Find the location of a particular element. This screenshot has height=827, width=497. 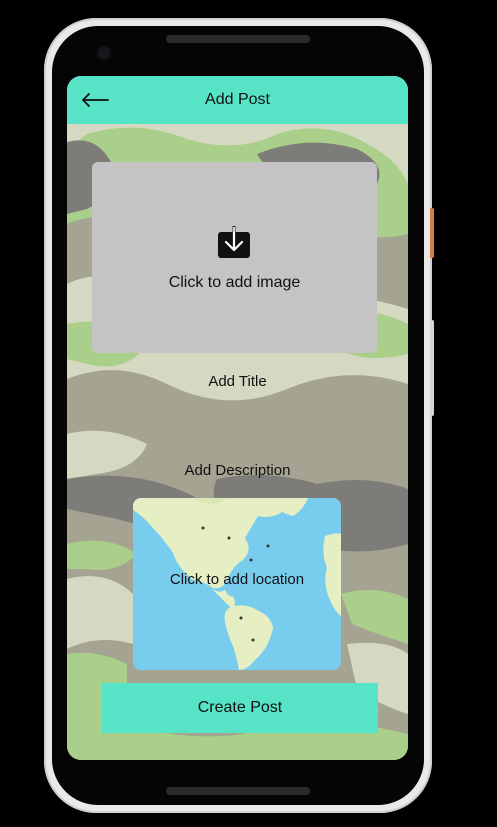

app-bar: Add Post is located at coordinates (237, 100).